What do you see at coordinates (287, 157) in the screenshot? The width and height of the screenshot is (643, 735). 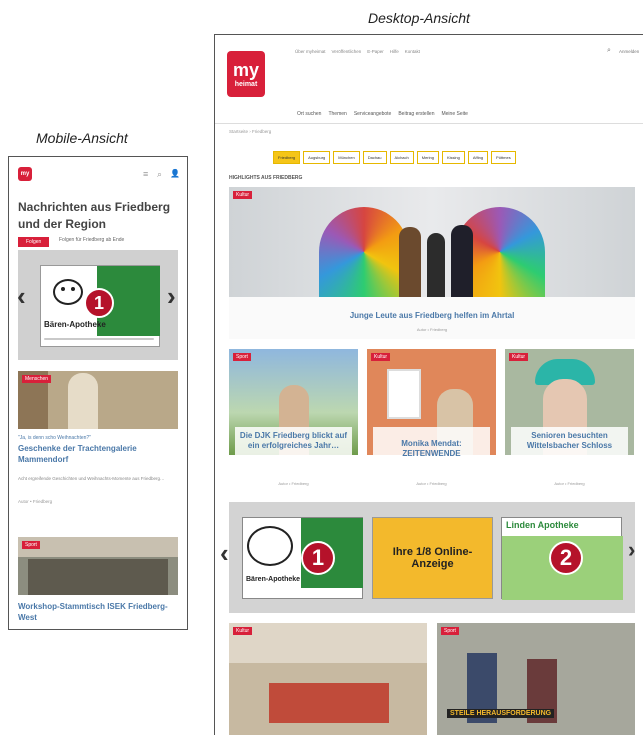 I see `chip-active: Friedberg` at bounding box center [287, 157].